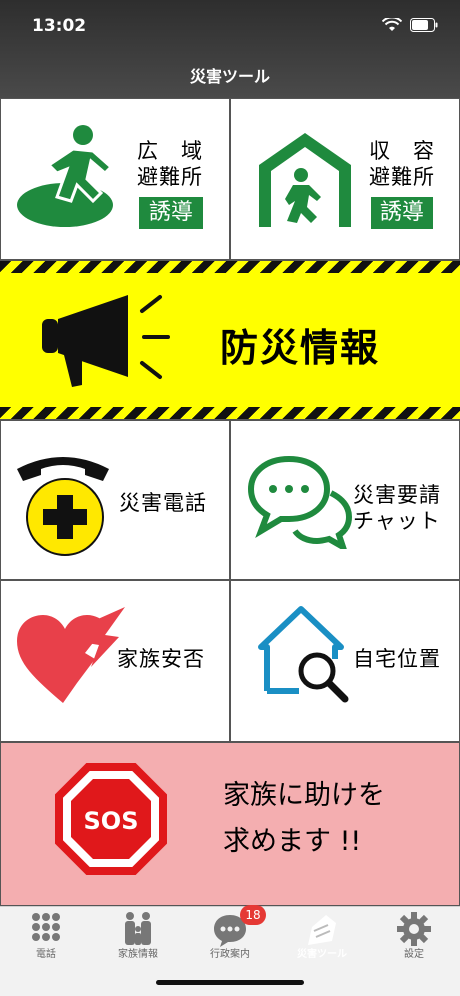 This screenshot has width=460, height=996. I want to click on home-location-tile: 自宅位置, so click(345, 661).